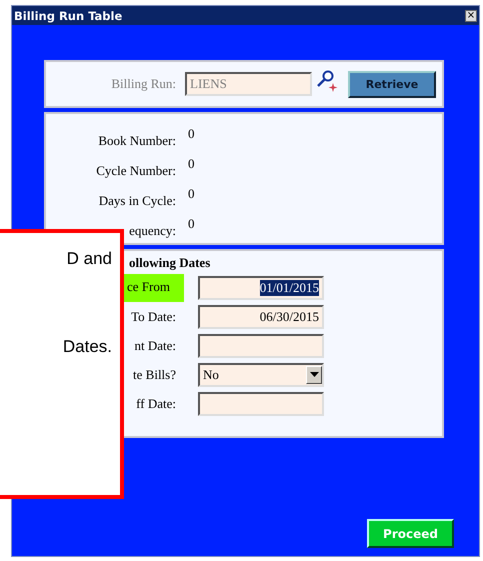 The width and height of the screenshot is (483, 561). Describe the element at coordinates (137, 201) in the screenshot. I see `field-label: Days in Cycle:` at that location.